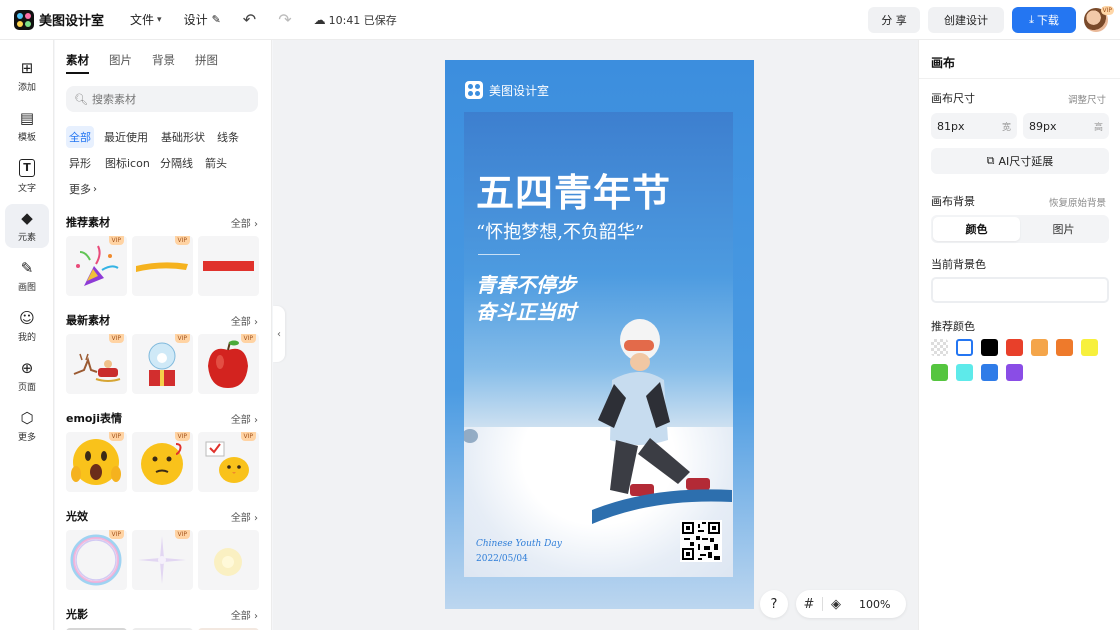  I want to click on grid-icon: #, so click(809, 604).